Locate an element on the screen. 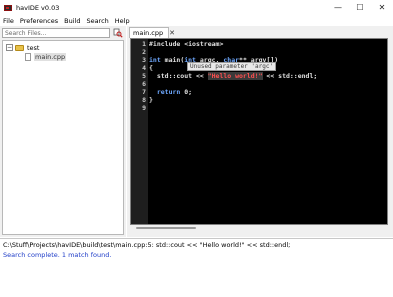 This screenshot has height=297, width=393. window-controls: — ☐ ✕ is located at coordinates (360, 7).